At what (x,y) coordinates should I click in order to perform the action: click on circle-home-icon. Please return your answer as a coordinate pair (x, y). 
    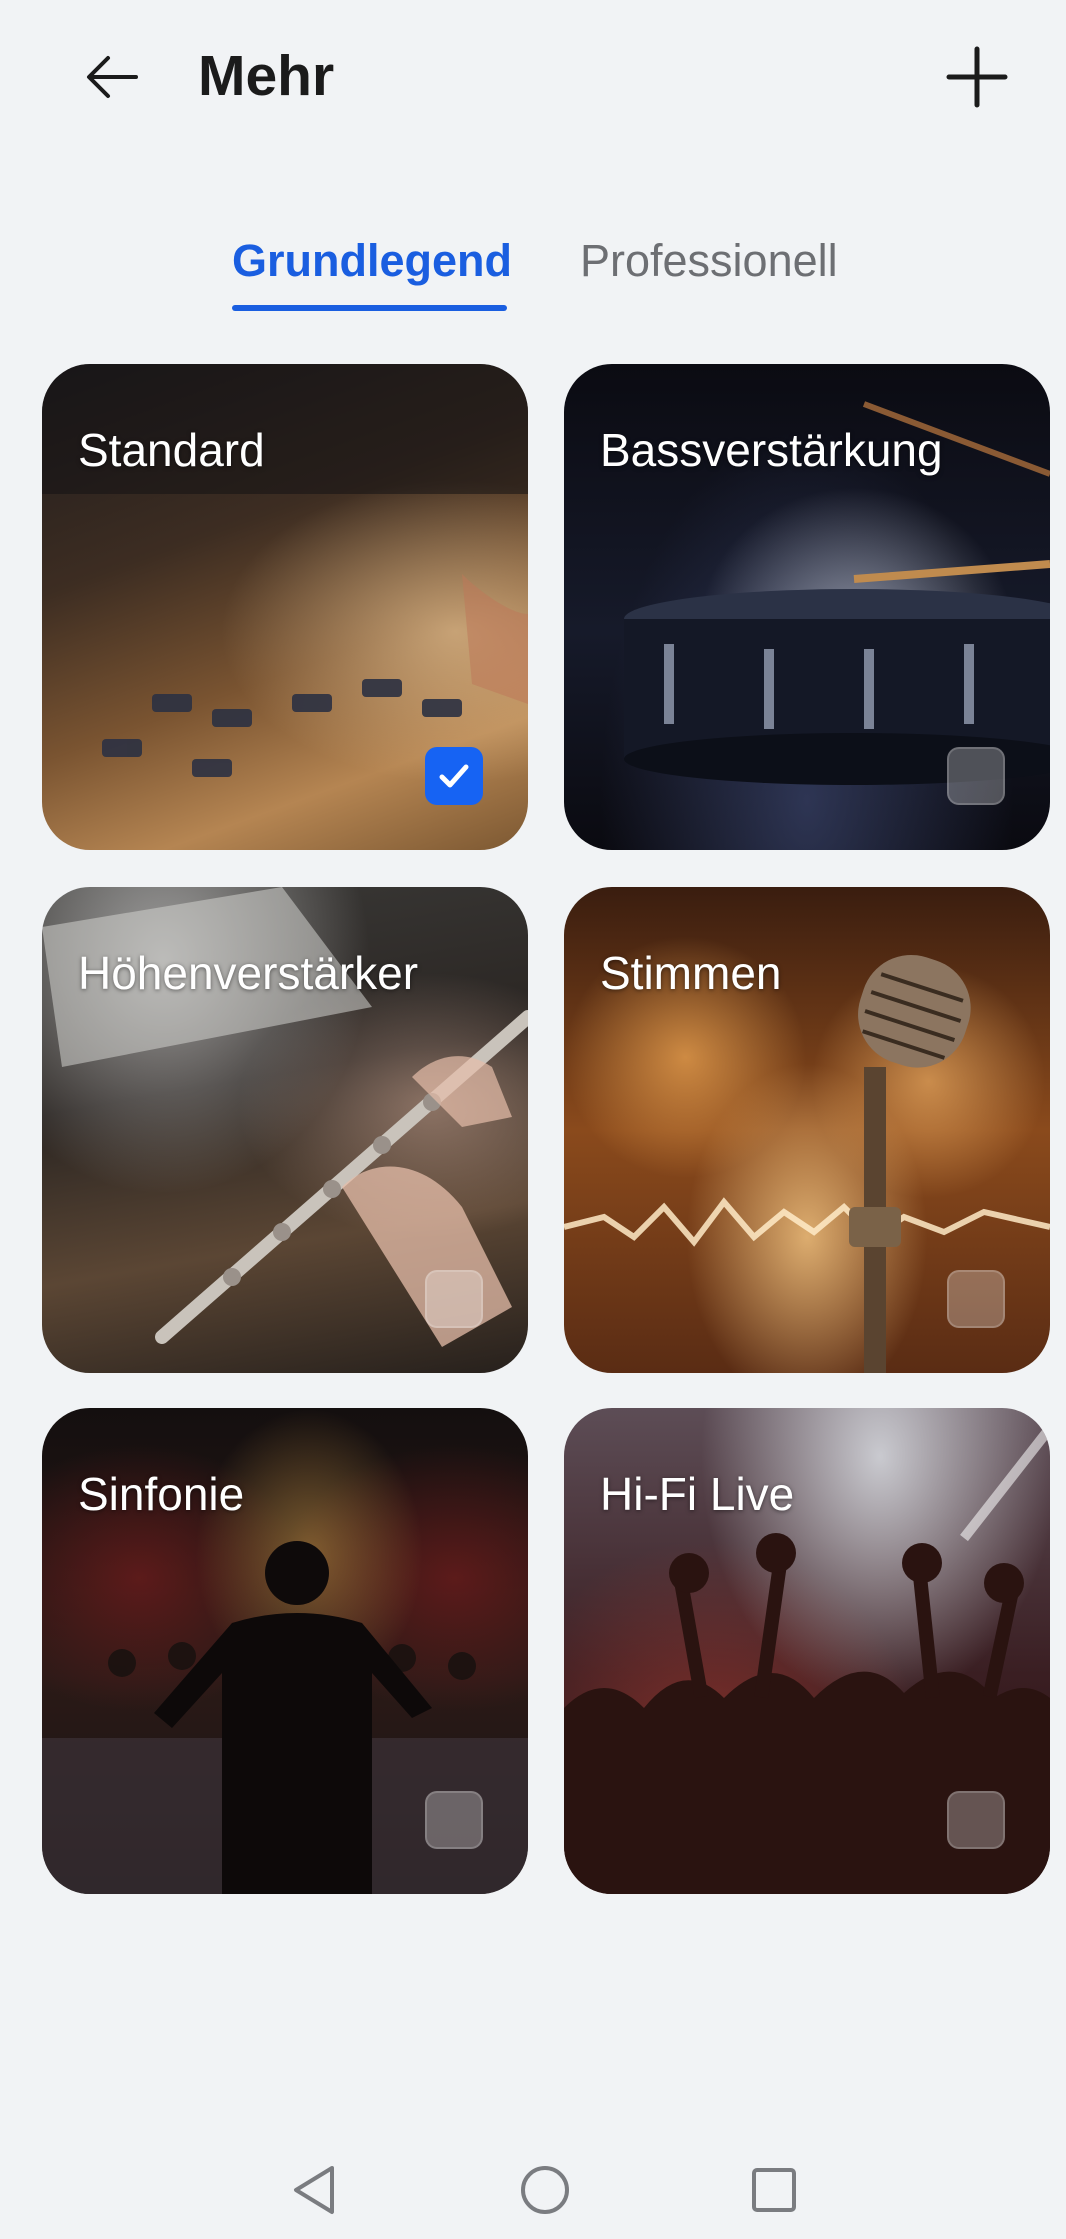
    Looking at the image, I should click on (545, 2190).